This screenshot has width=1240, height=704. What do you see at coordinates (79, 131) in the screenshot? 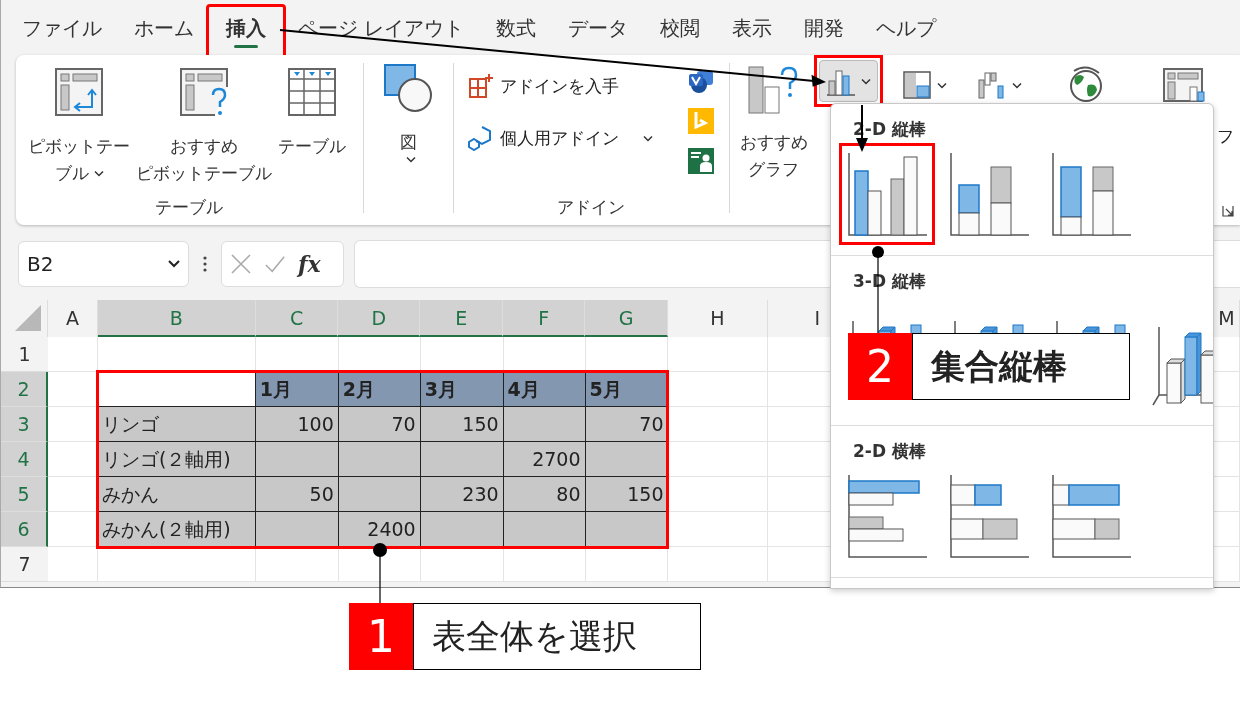
I see `ribbon-button: ピボットテー ブル` at bounding box center [79, 131].